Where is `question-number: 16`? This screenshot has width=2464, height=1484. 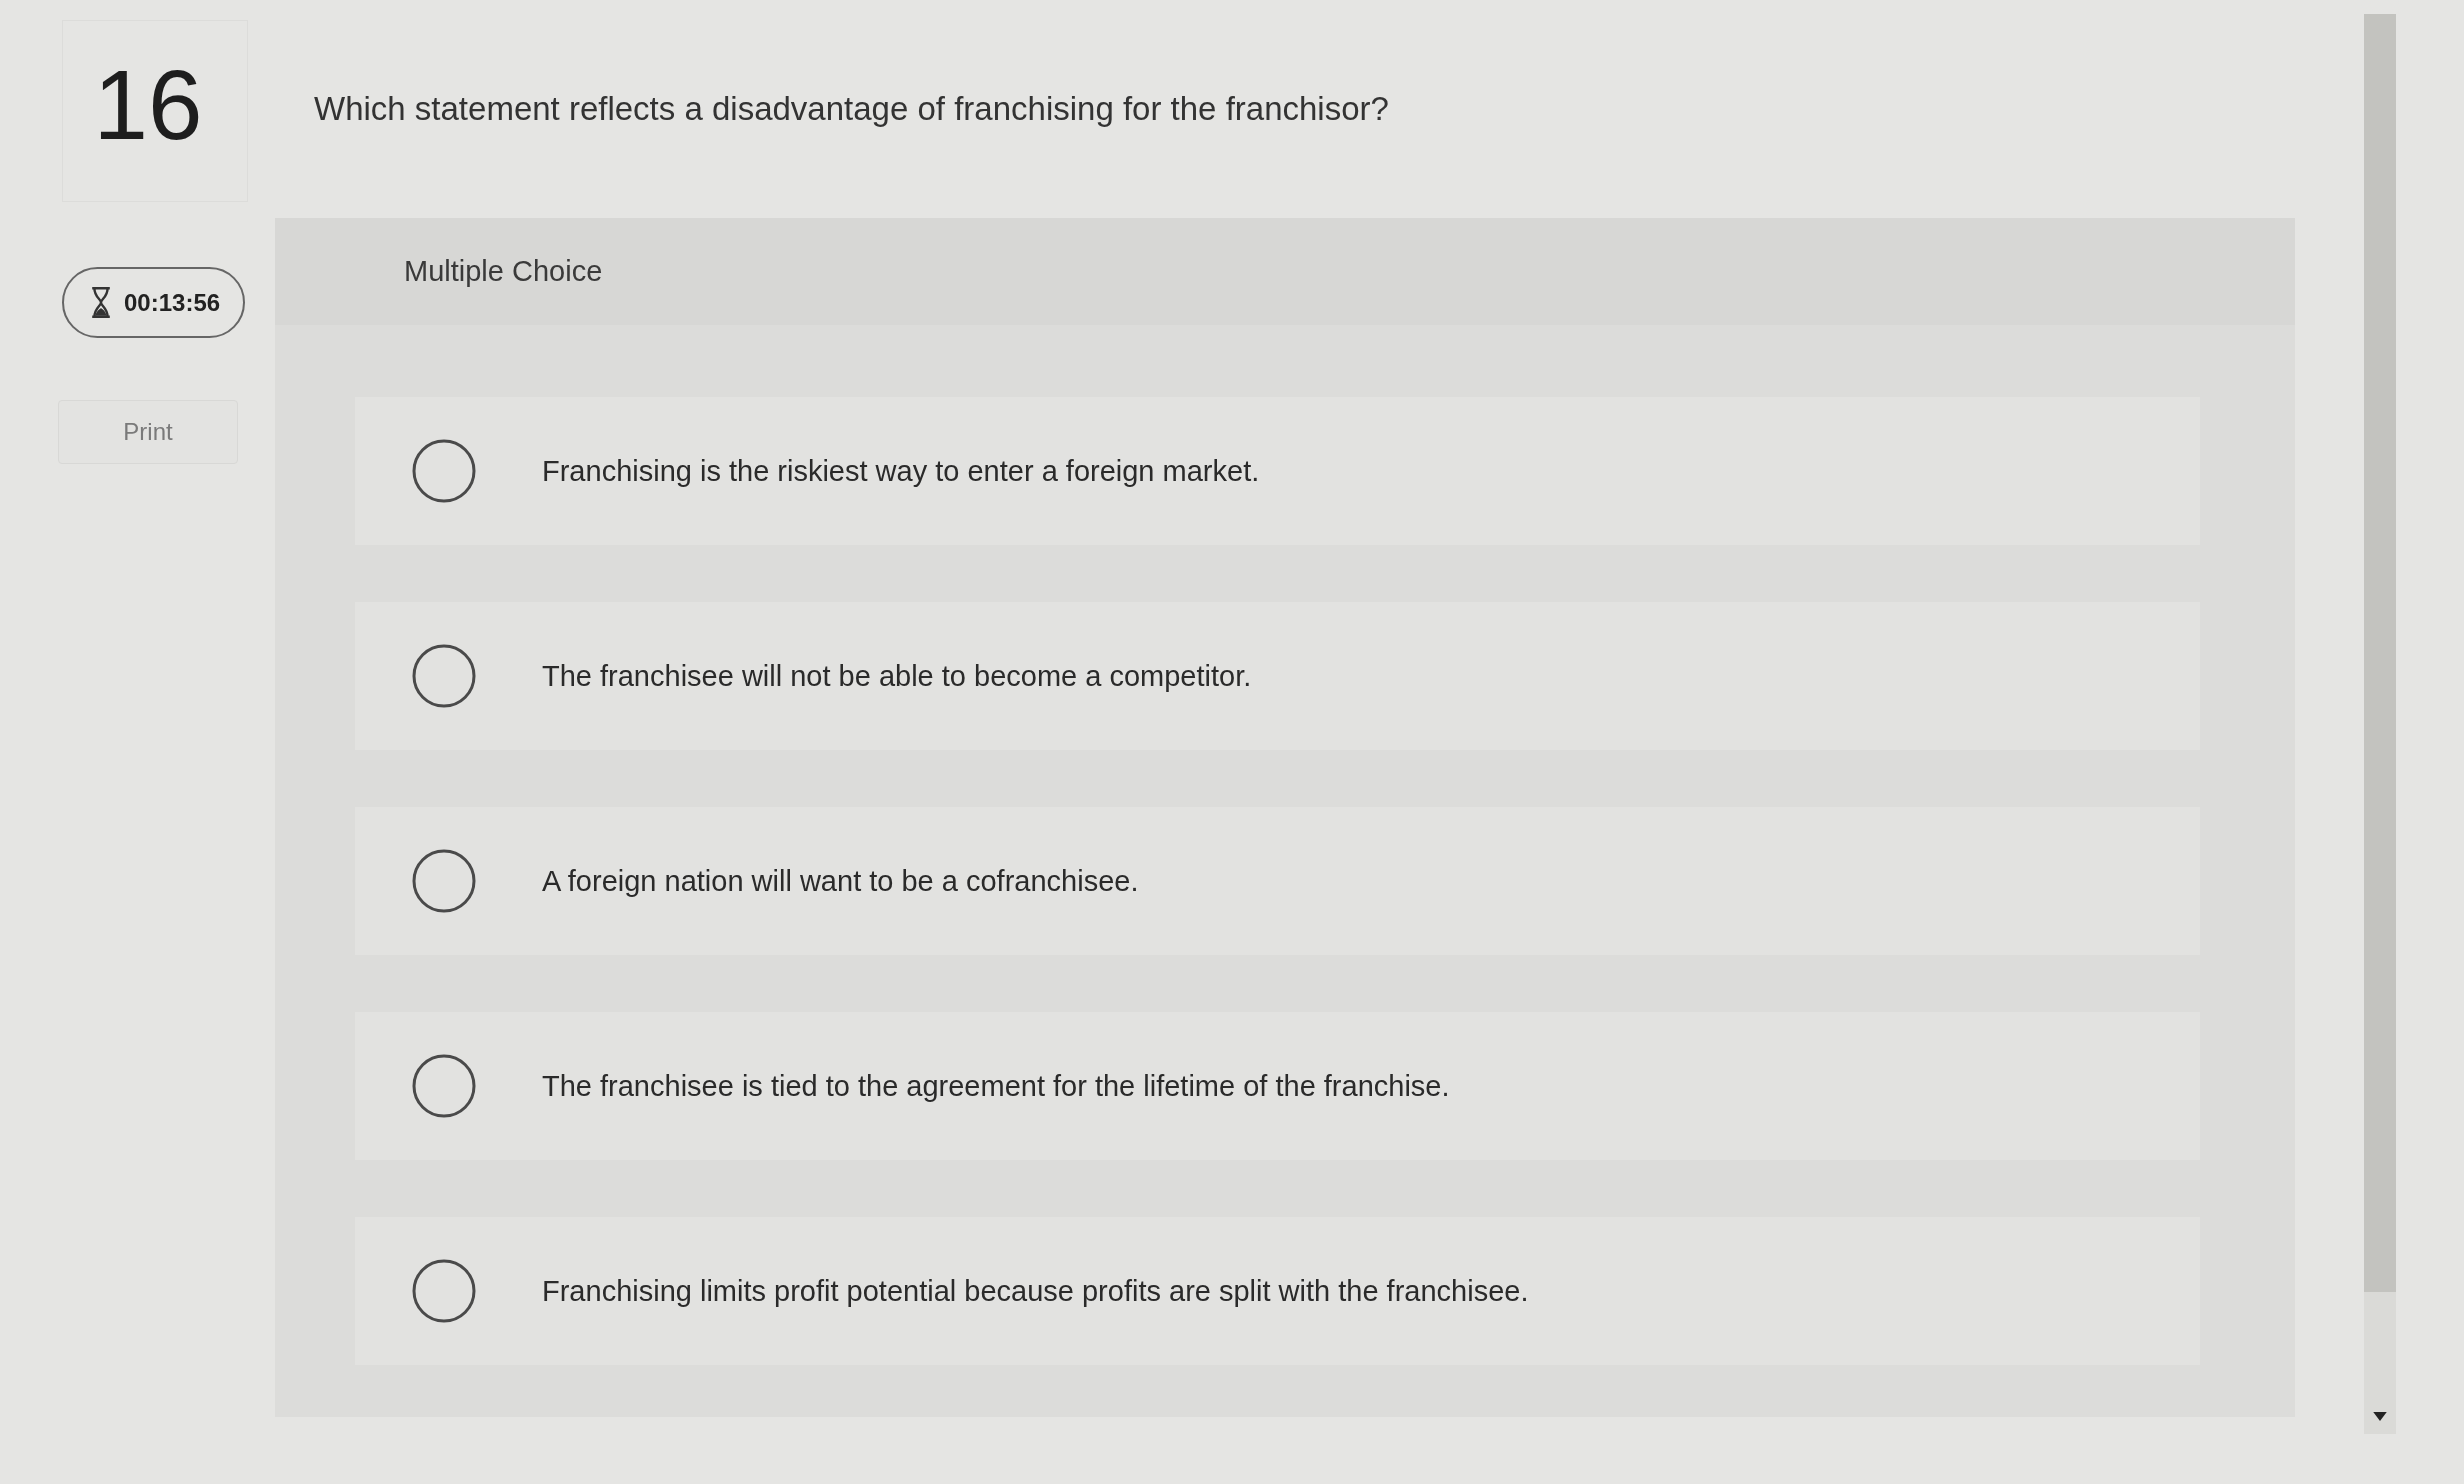 question-number: 16 is located at coordinates (155, 111).